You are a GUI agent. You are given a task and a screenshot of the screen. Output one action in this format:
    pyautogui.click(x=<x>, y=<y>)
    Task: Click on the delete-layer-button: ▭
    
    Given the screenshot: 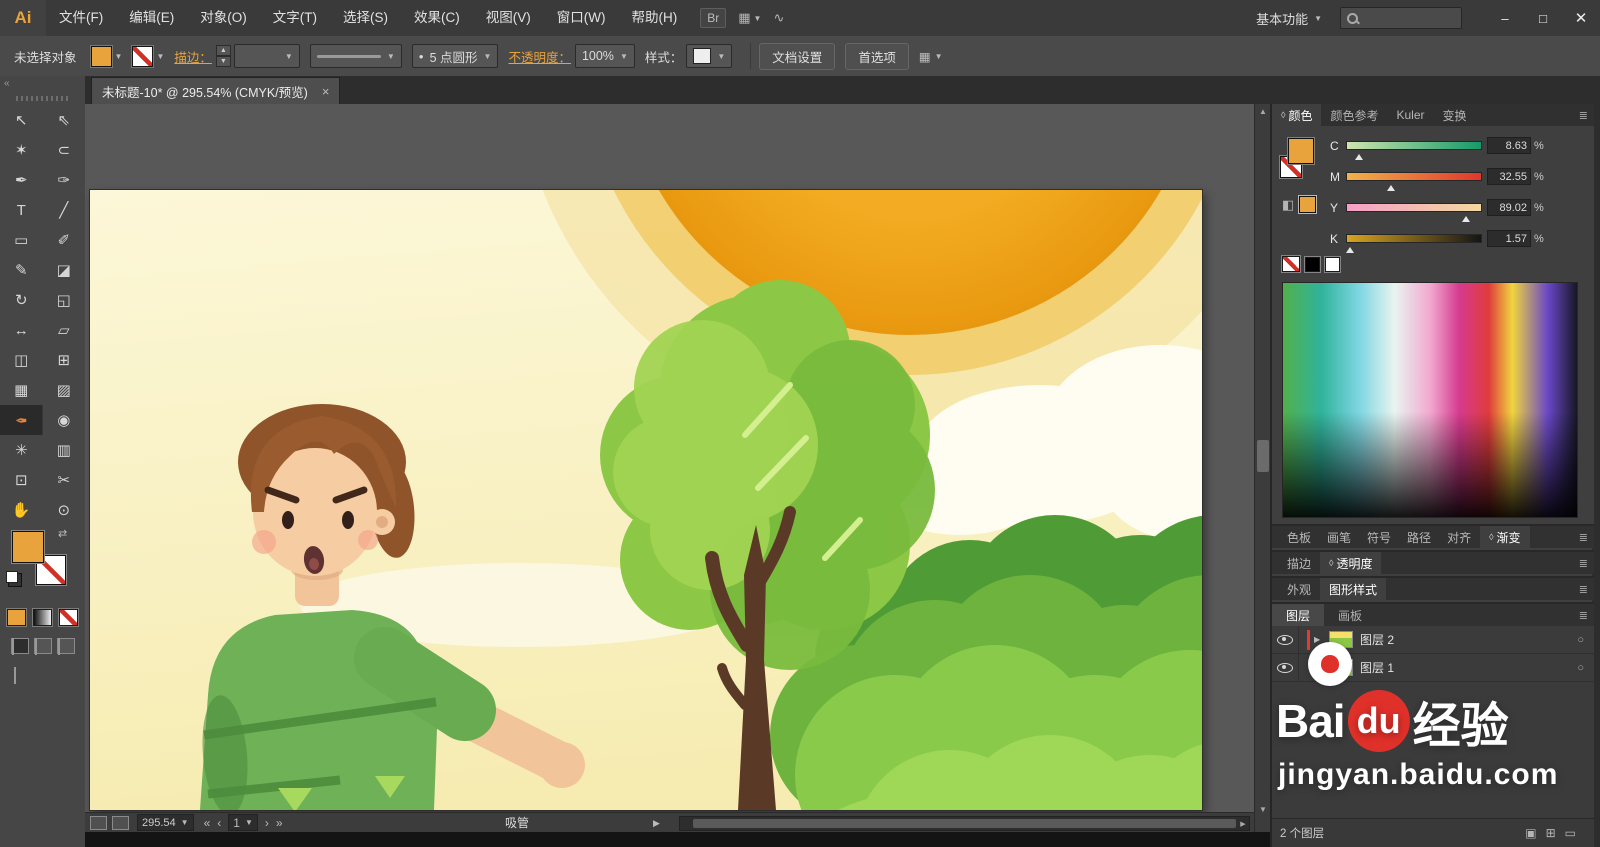 What is the action you would take?
    pyautogui.click(x=1570, y=833)
    